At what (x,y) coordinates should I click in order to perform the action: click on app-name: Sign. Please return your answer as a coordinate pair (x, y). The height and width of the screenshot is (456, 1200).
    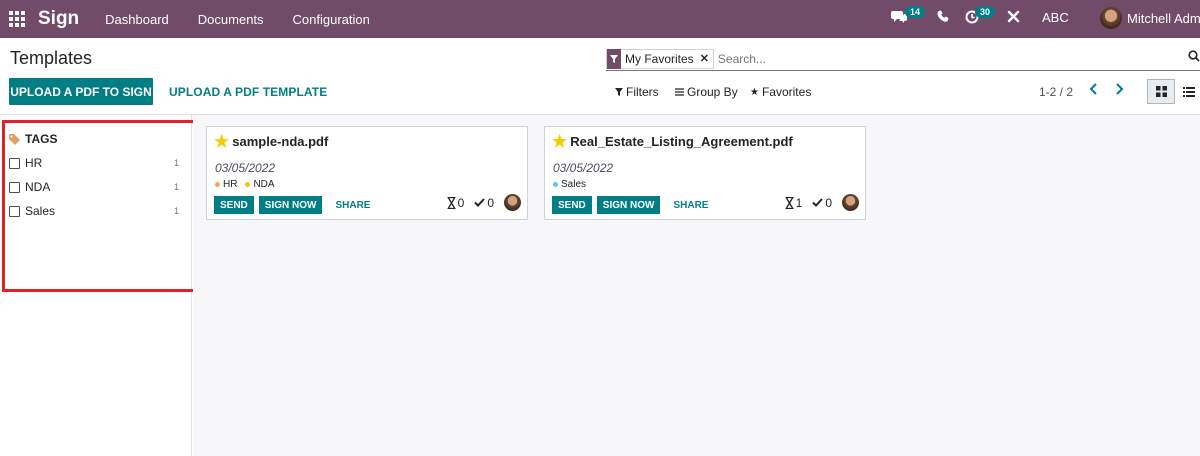
    Looking at the image, I should click on (58, 19).